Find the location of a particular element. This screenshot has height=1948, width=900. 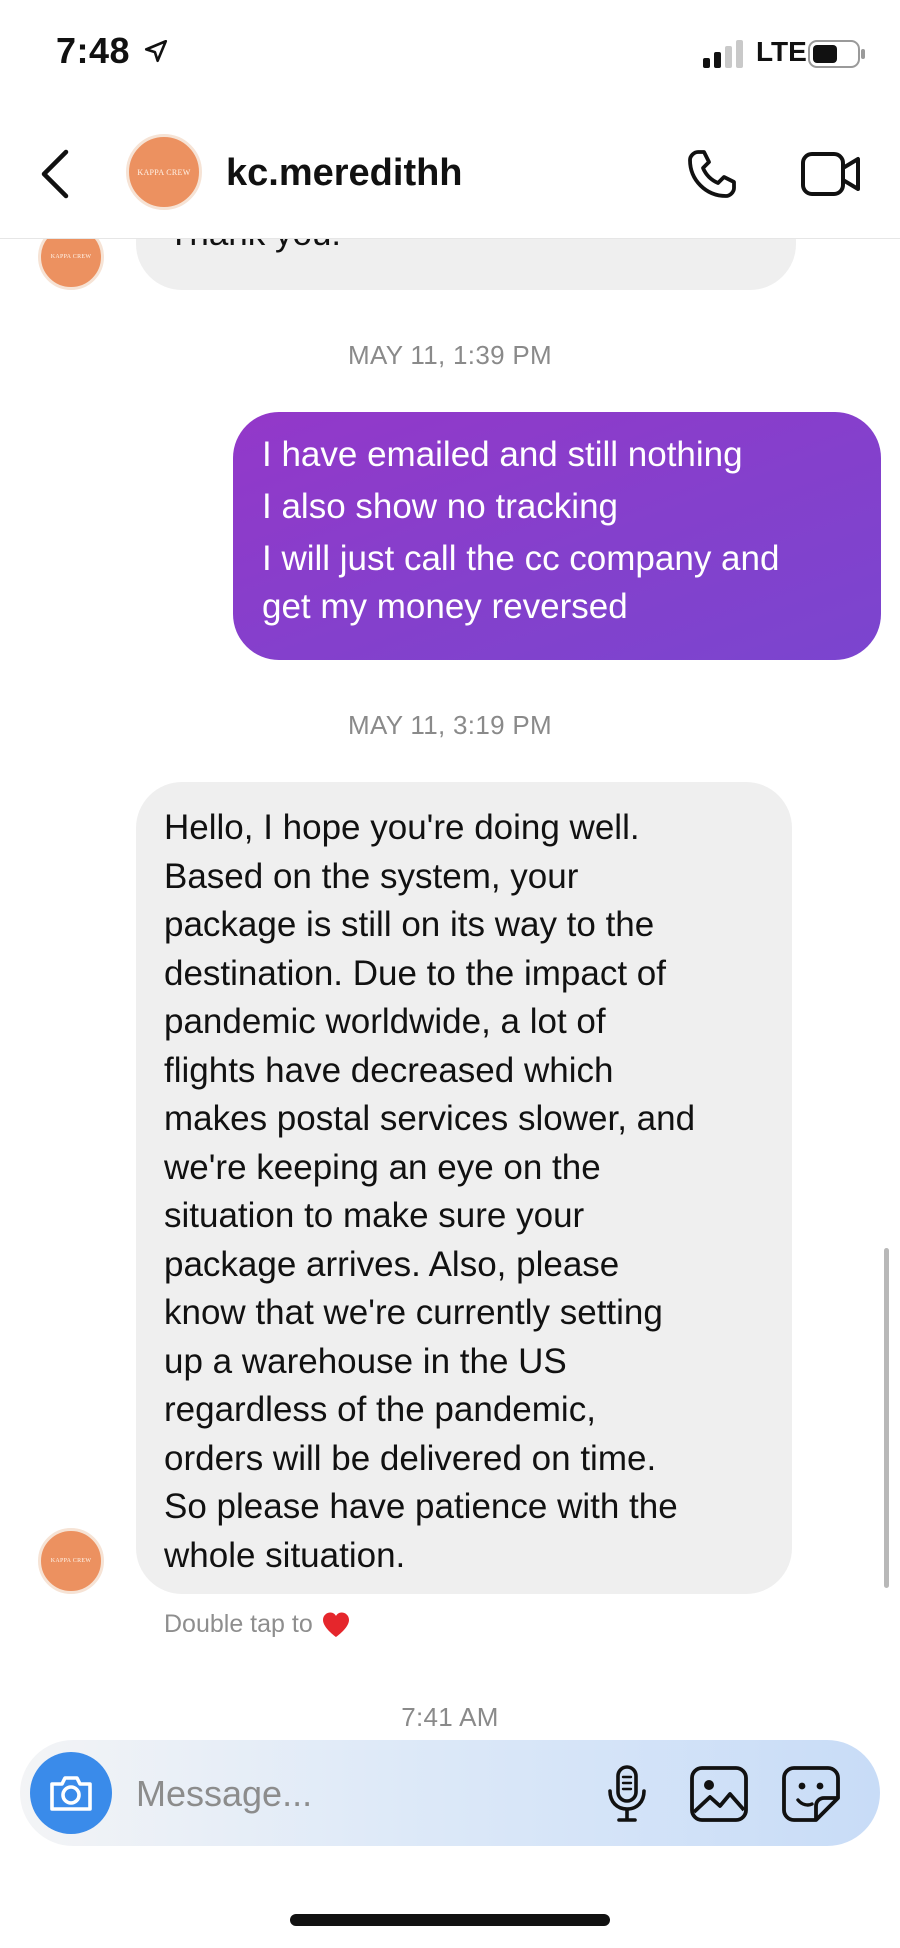

message-text-line: destination. Due to the impact of is located at coordinates (415, 973).